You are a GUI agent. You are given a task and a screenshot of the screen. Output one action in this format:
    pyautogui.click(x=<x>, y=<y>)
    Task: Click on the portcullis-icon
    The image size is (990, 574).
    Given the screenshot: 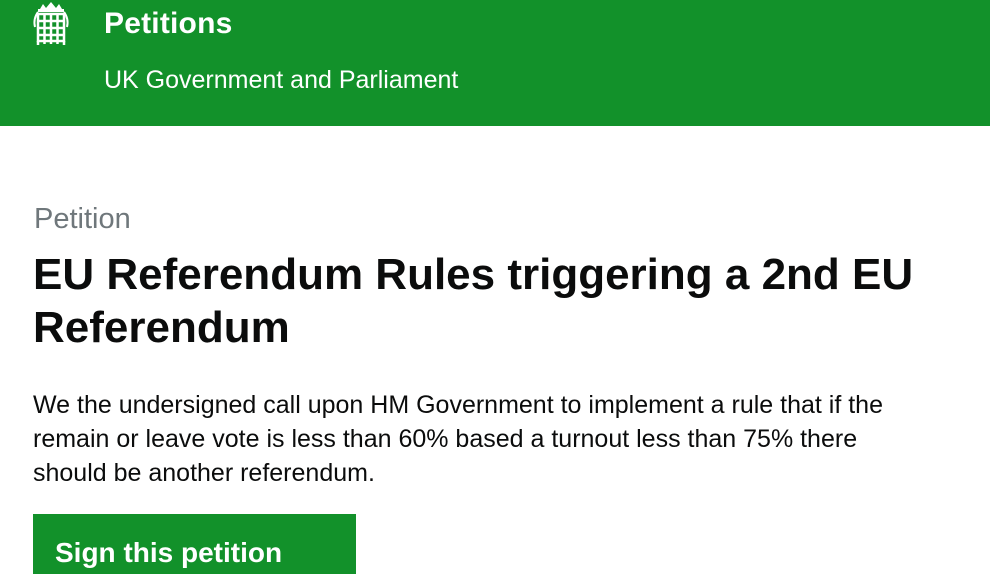 What is the action you would take?
    pyautogui.click(x=51, y=24)
    